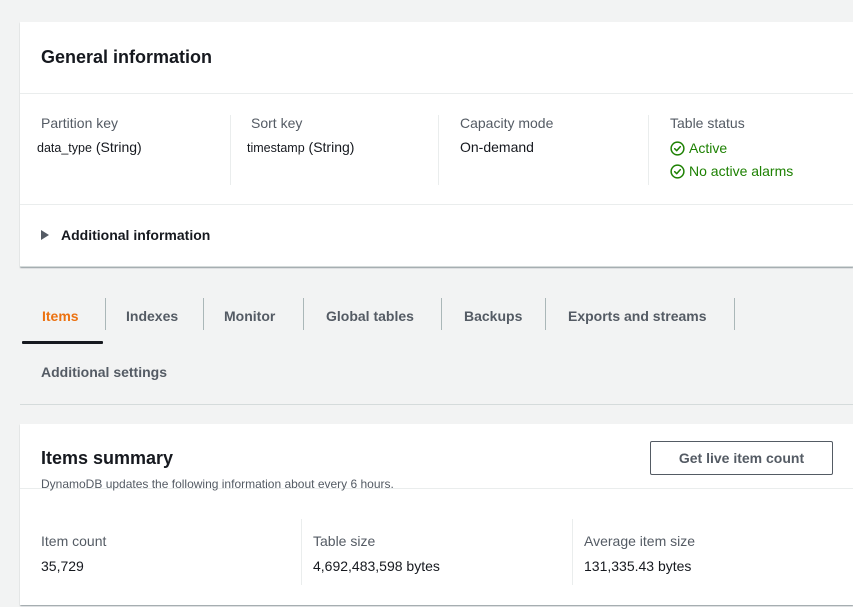  Describe the element at coordinates (276, 148) in the screenshot. I see `sort-key-name: timestamp` at that location.